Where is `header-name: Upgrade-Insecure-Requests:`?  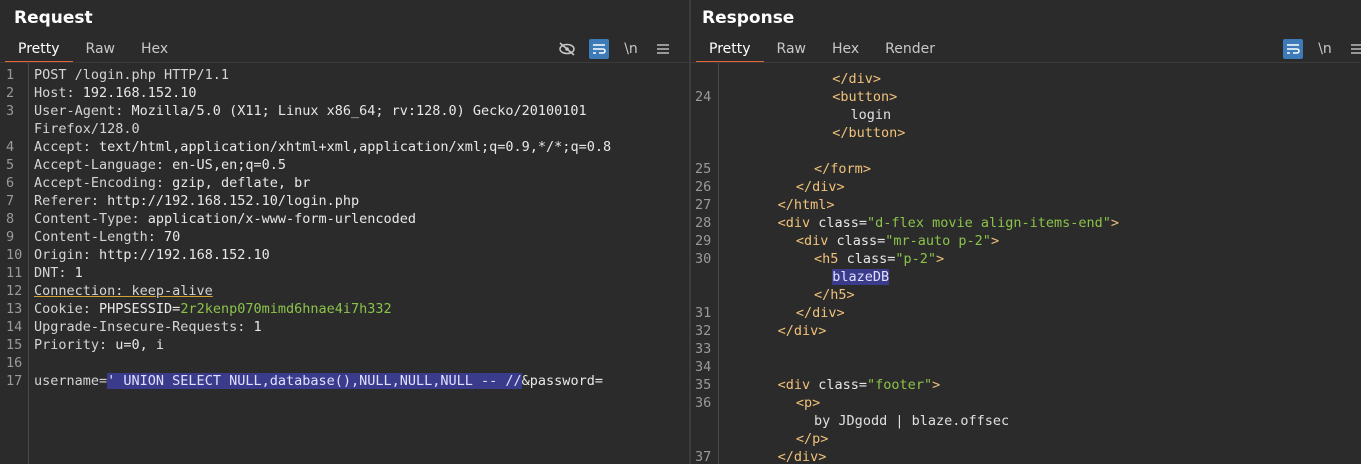
header-name: Upgrade-Insecure-Requests: is located at coordinates (140, 327).